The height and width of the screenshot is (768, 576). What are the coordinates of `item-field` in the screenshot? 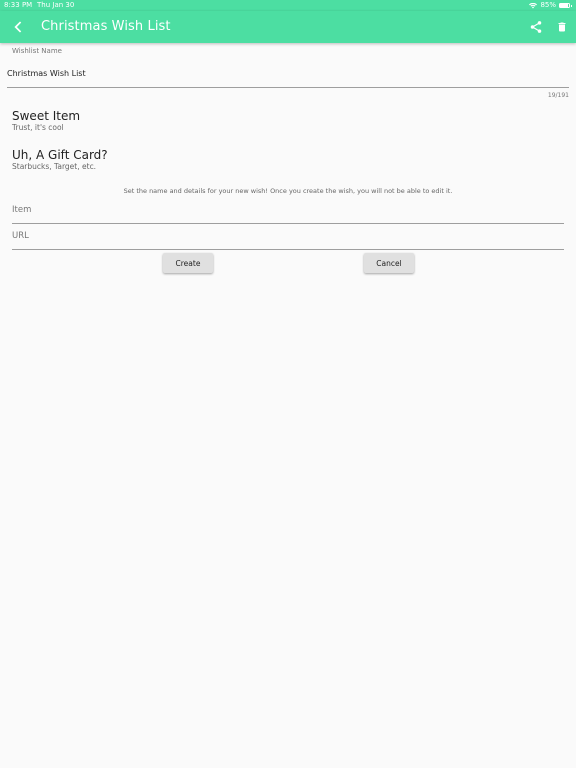 It's located at (288, 211).